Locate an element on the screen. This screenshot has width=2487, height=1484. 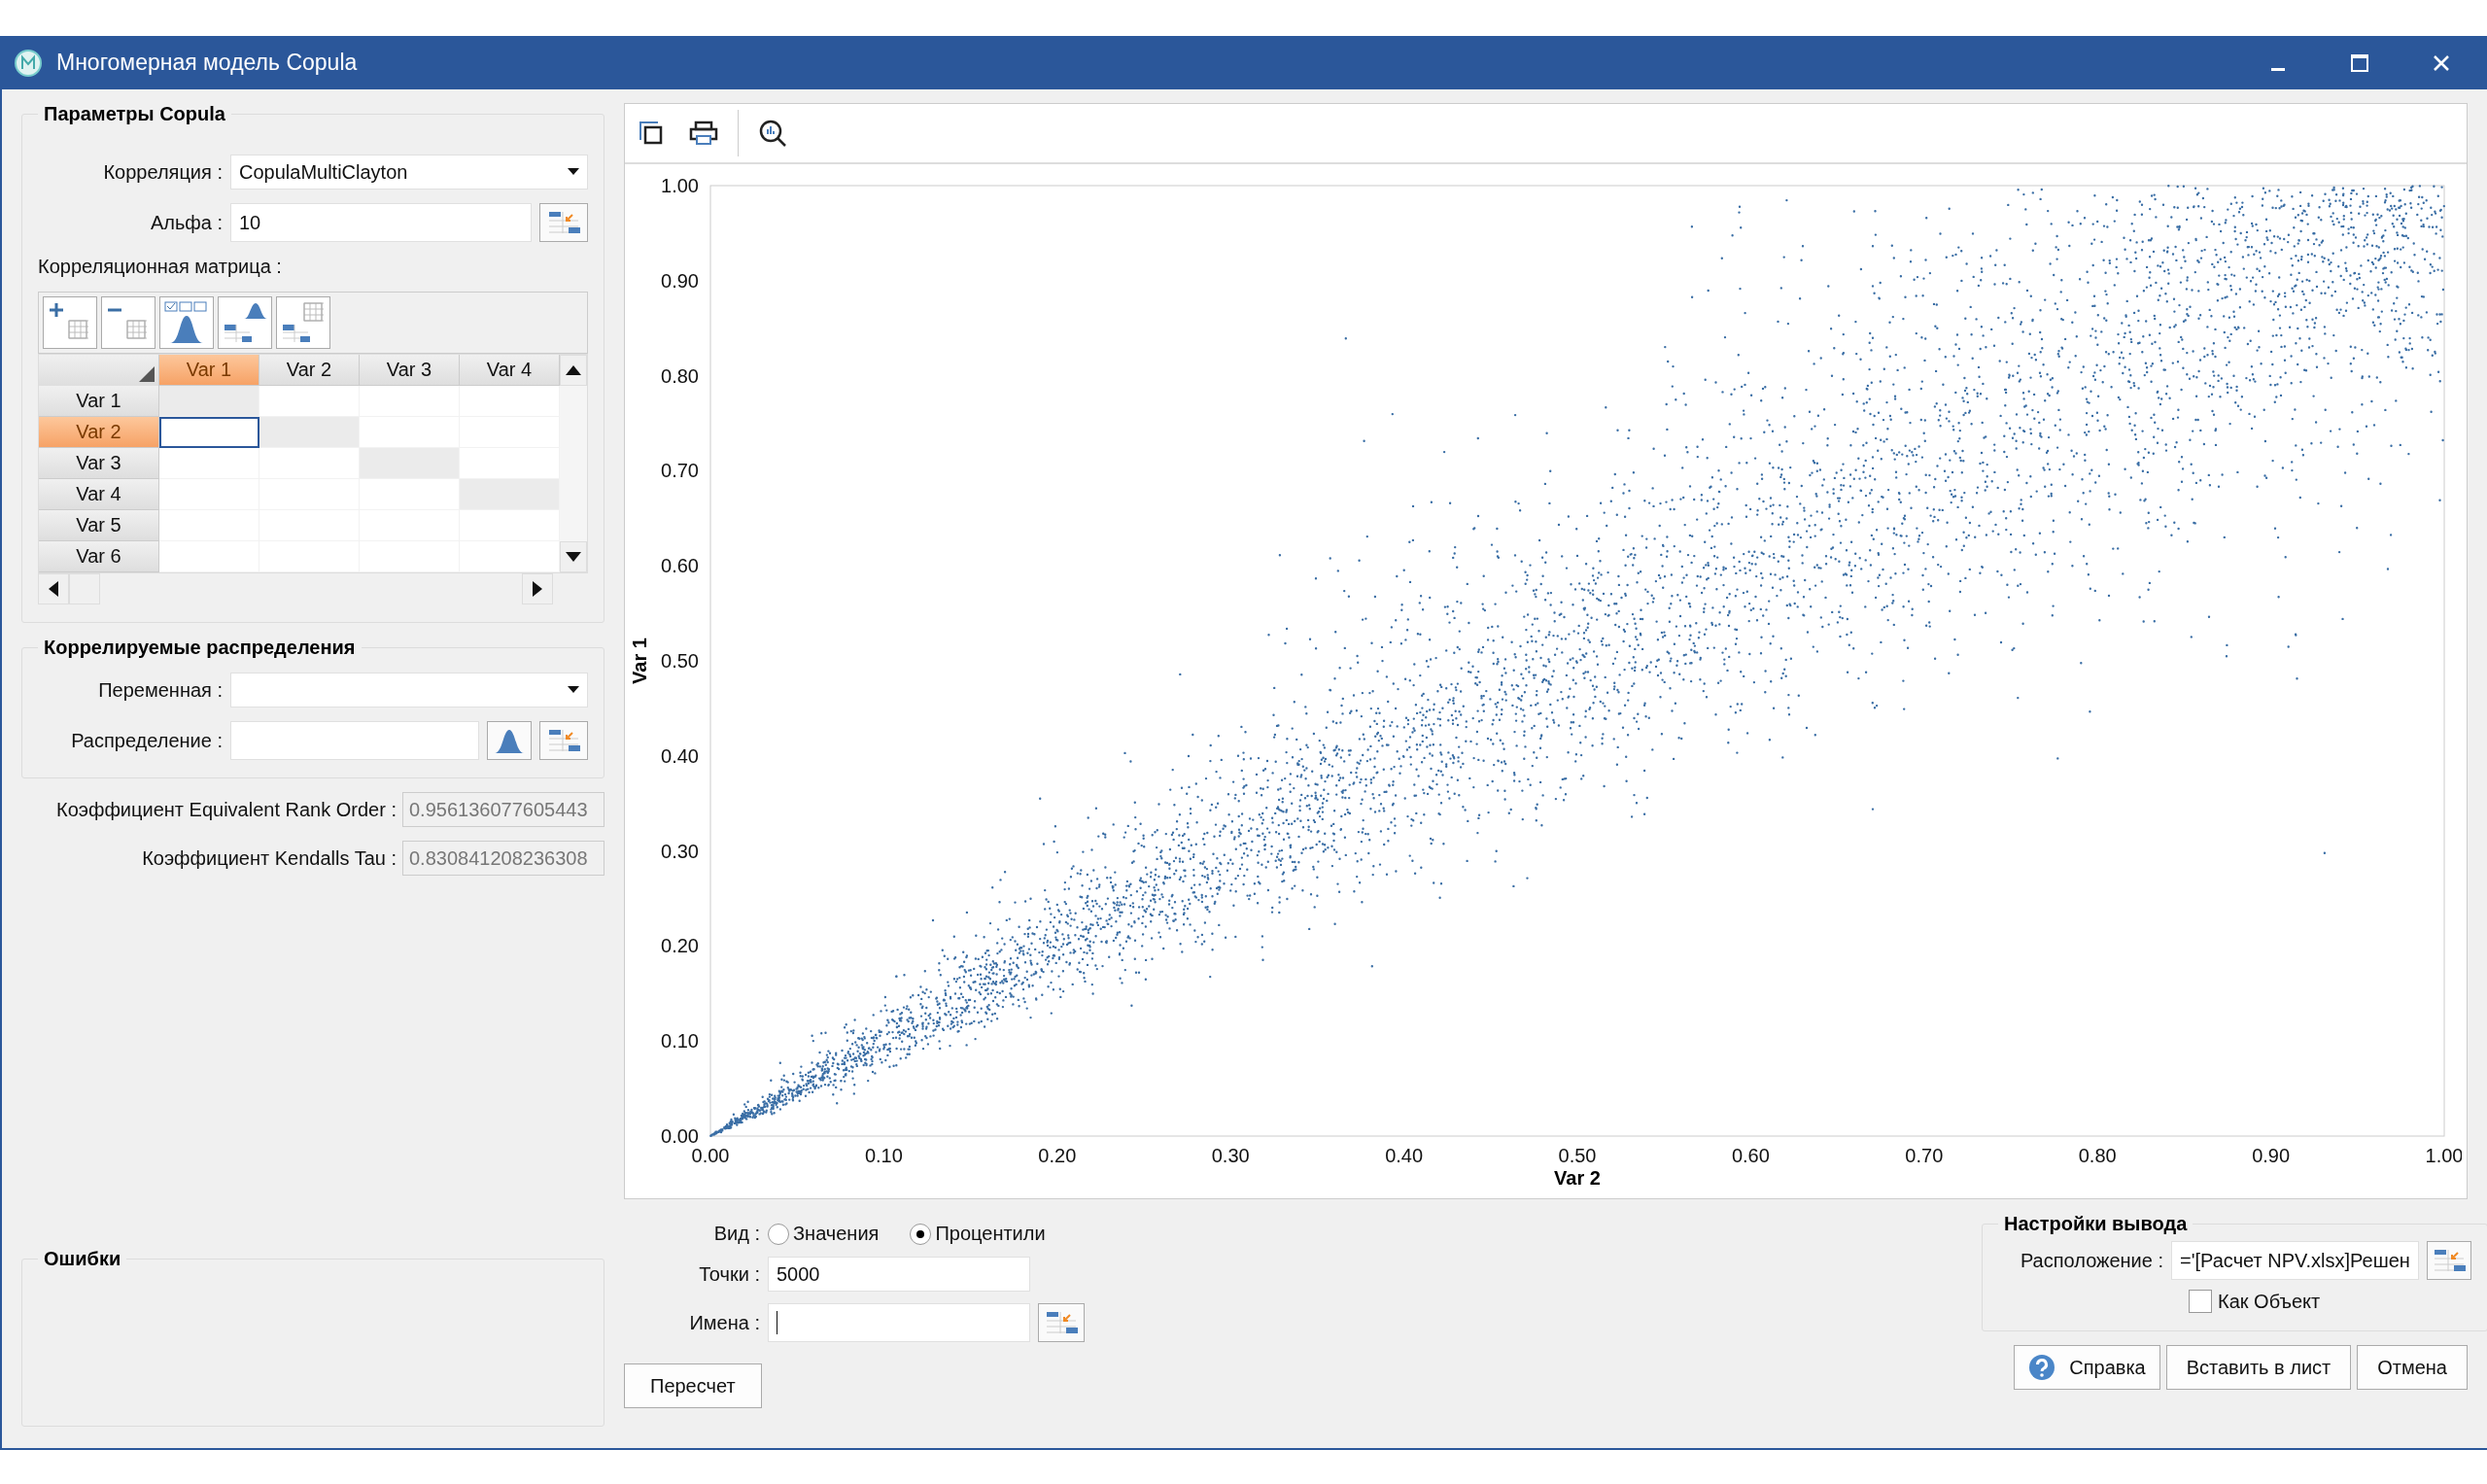
down-arrow-icon is located at coordinates (573, 557).